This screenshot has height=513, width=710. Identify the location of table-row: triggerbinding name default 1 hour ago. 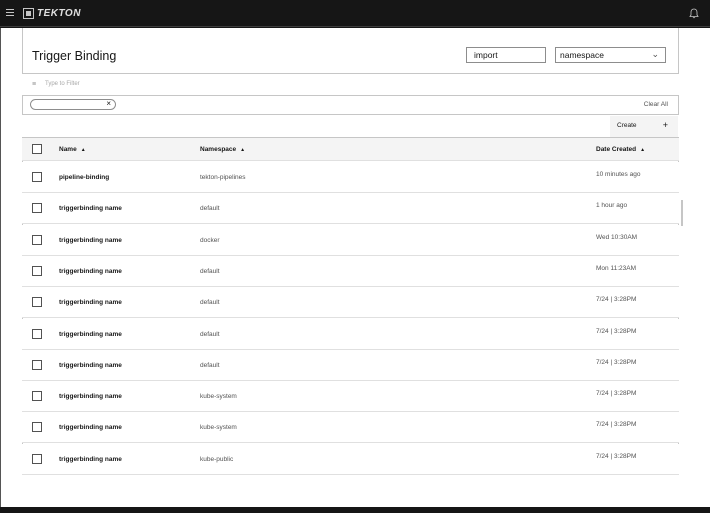
(350, 208).